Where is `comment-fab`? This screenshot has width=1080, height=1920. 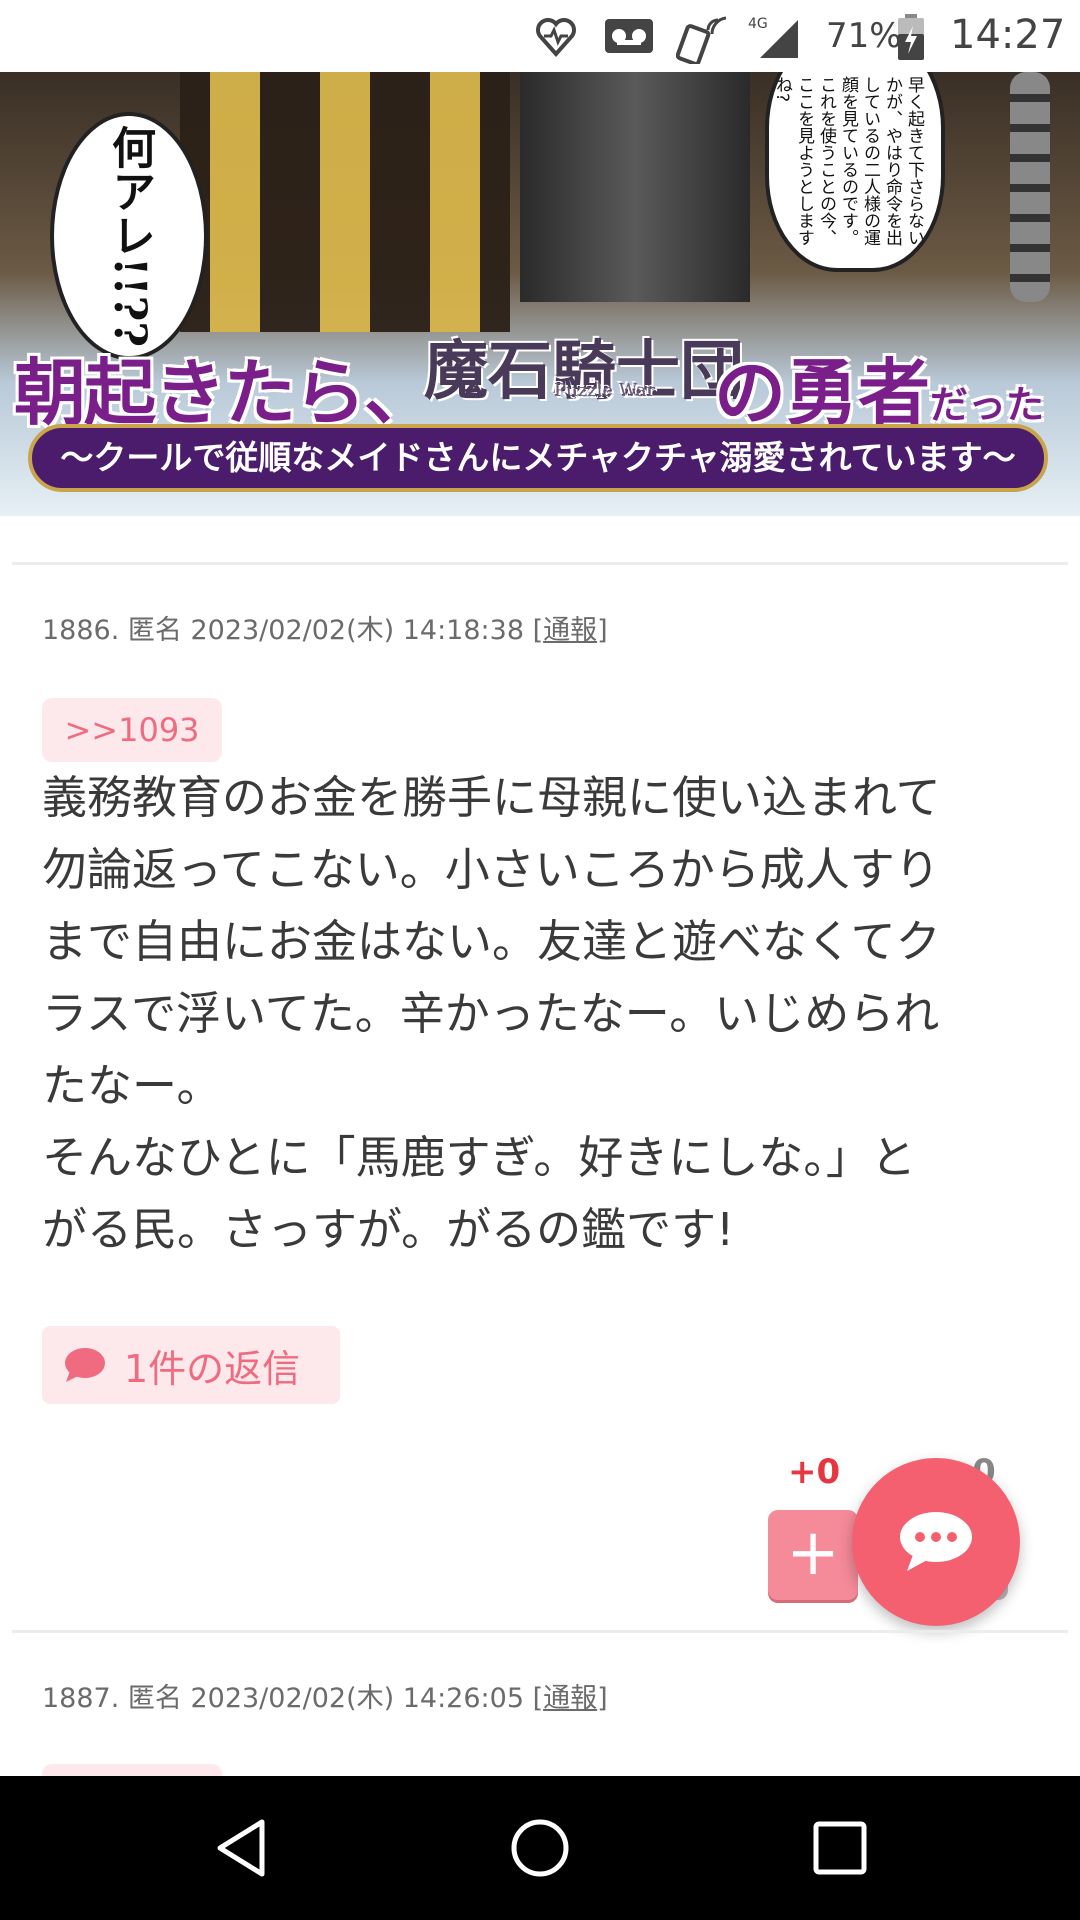 comment-fab is located at coordinates (936, 1542).